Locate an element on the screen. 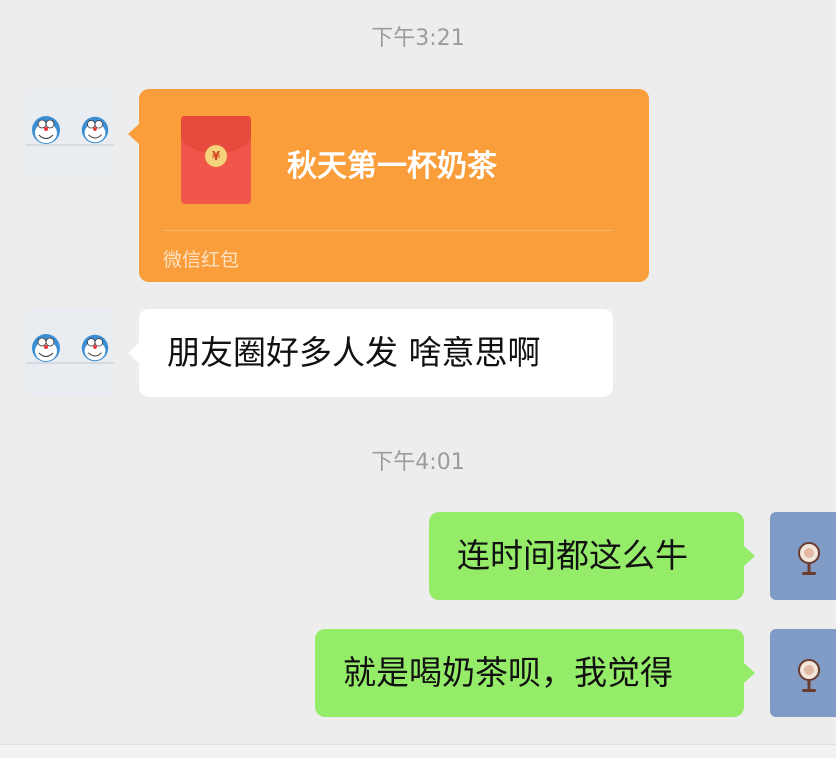  outgoing-message: 就是喝奶茶呗，我觉得 is located at coordinates (529, 673).